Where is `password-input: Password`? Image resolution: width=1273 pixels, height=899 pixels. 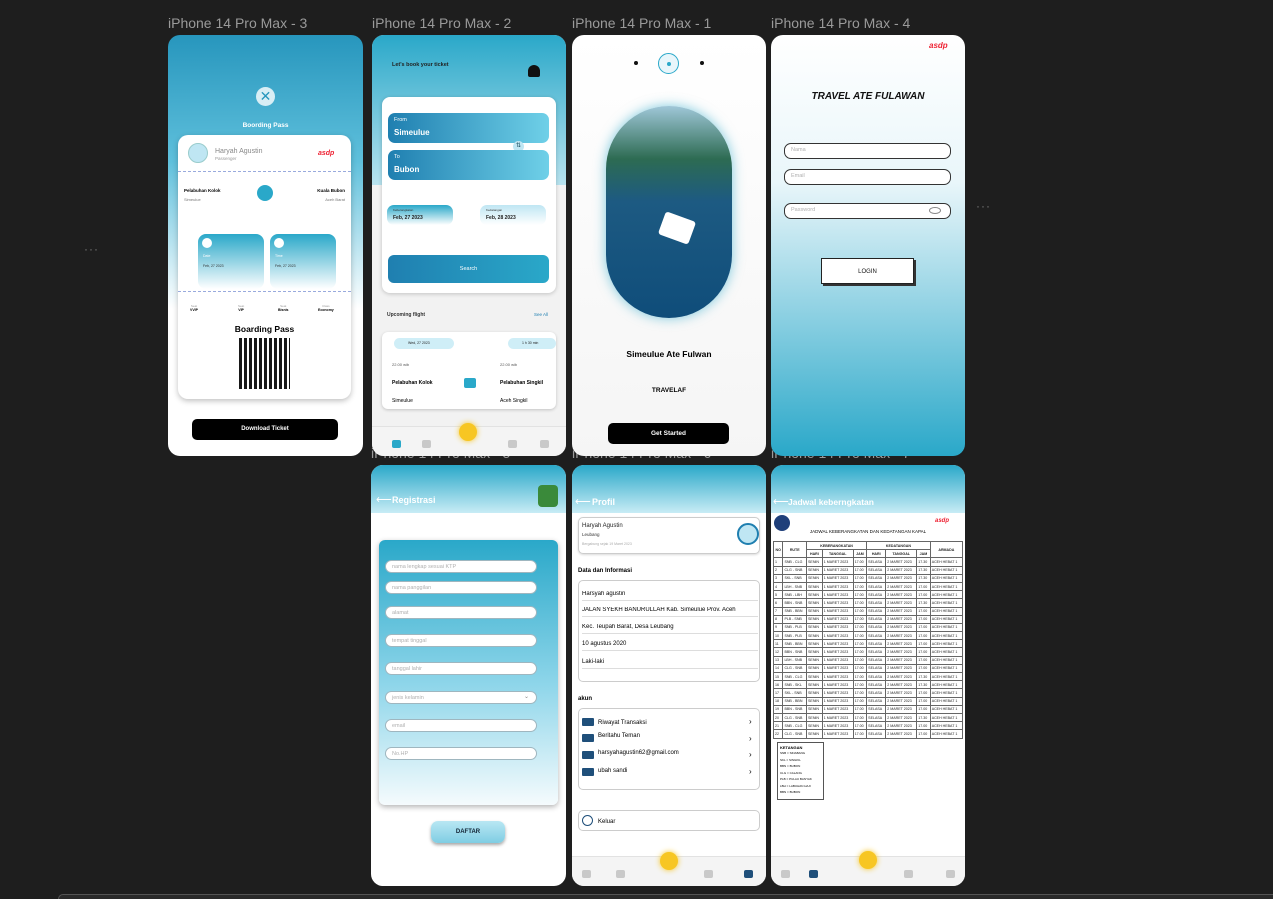 password-input: Password is located at coordinates (867, 211).